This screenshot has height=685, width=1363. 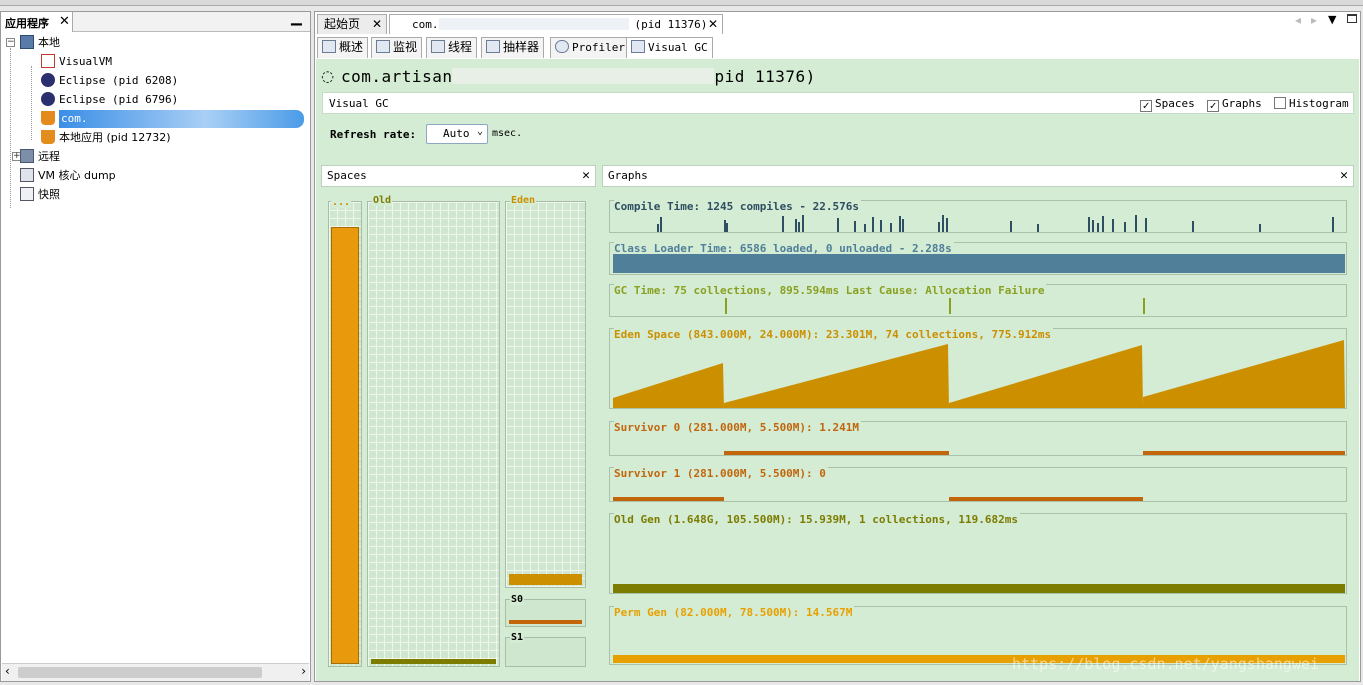 I want to click on tree-item-visualvm: VisualVM, so click(x=76, y=62).